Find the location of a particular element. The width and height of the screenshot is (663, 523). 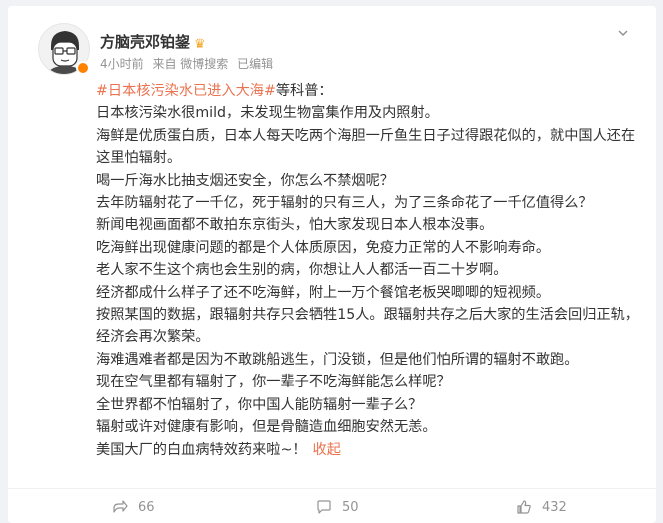

paragraph: 日本核污染水很mild，未发现生物富集作用及内照射。 is located at coordinates (267, 113).